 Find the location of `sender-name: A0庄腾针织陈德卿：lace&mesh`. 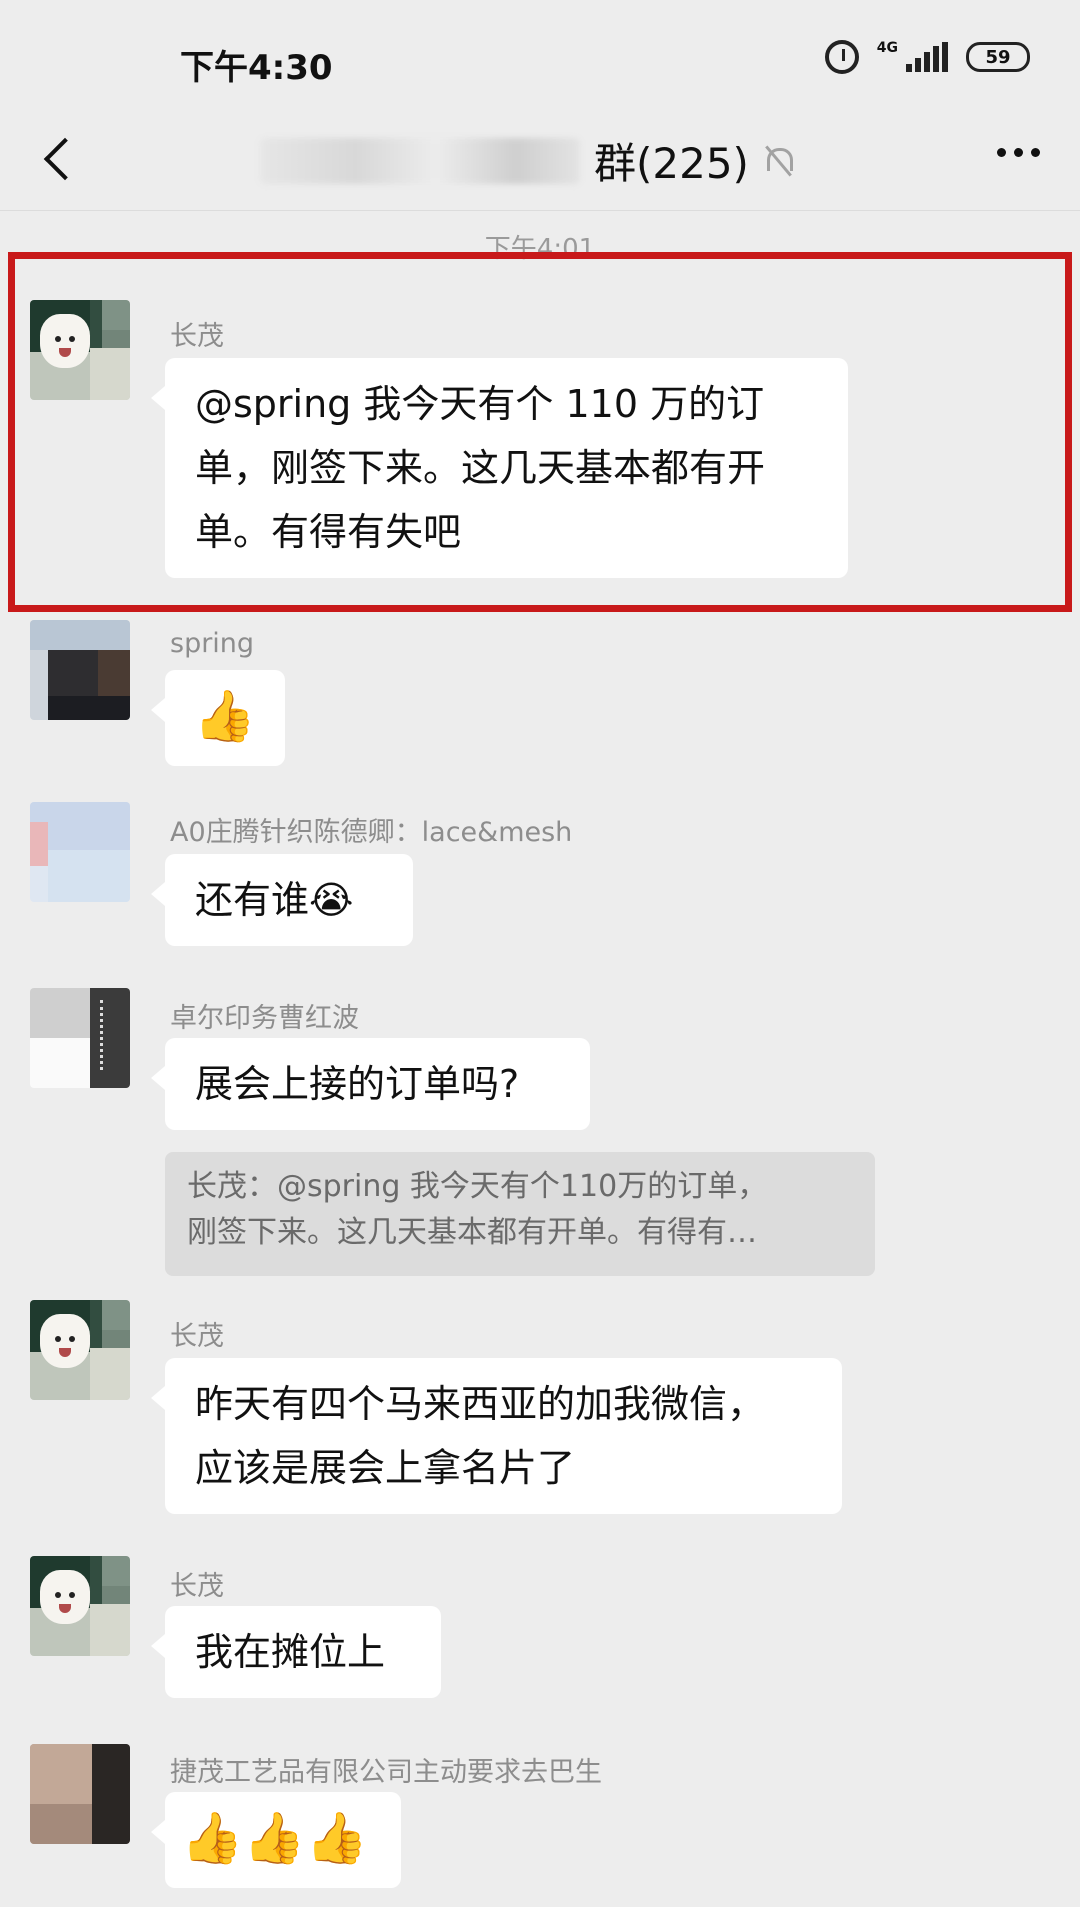

sender-name: A0庄腾针织陈德卿：lace&mesh is located at coordinates (371, 832).